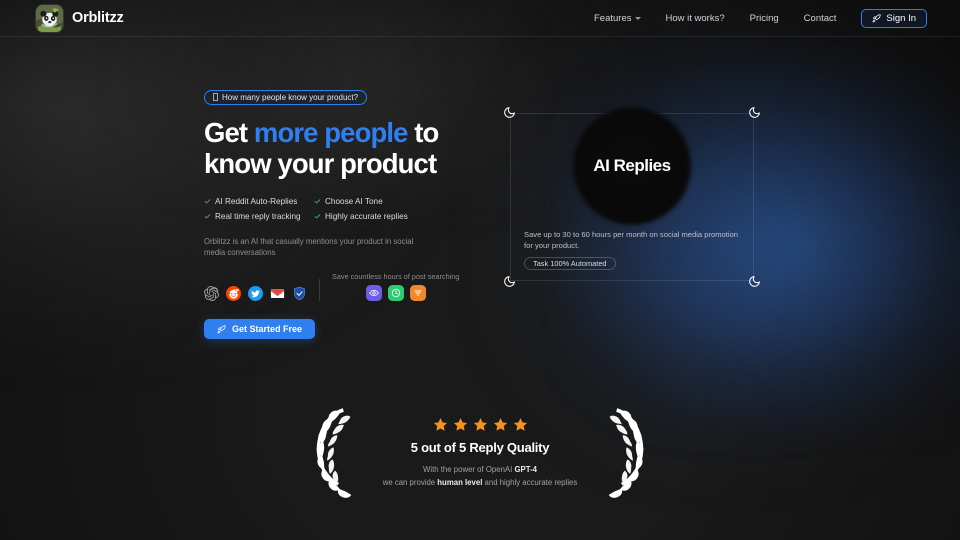 This screenshot has height=540, width=960. I want to click on feature-item-label: Choose AI Tone, so click(354, 201).